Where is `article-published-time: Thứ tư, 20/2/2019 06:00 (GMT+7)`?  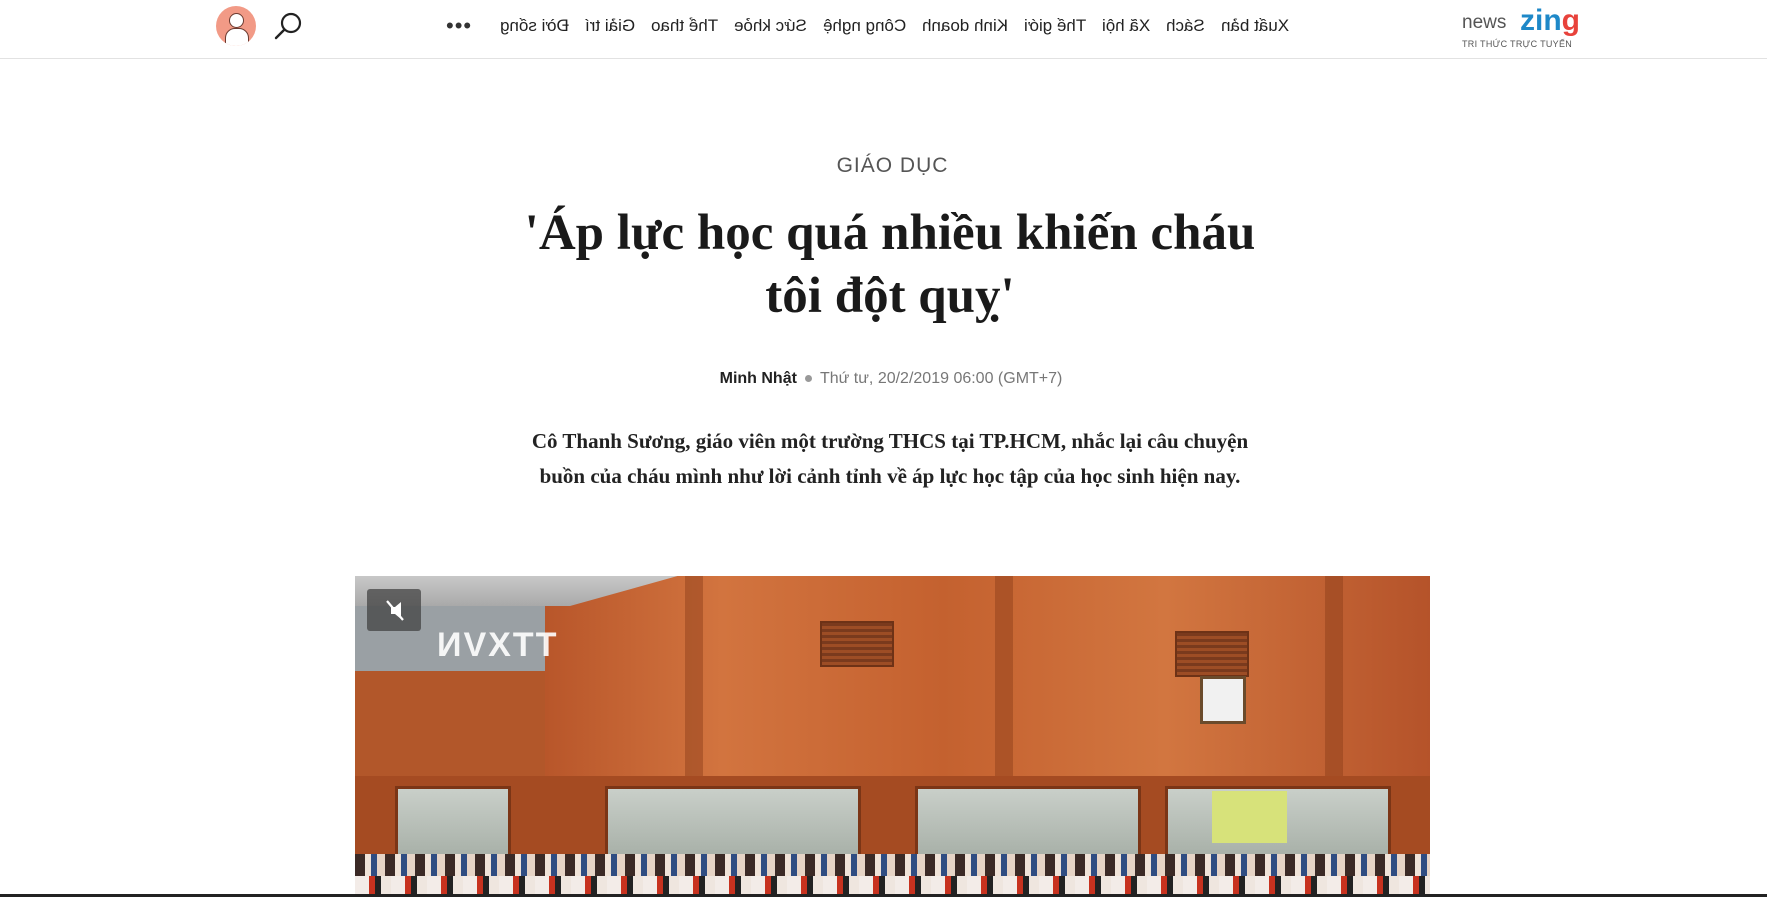
article-published-time: Thứ tư, 20/2/2019 06:00 (GMT+7) is located at coordinates (941, 378).